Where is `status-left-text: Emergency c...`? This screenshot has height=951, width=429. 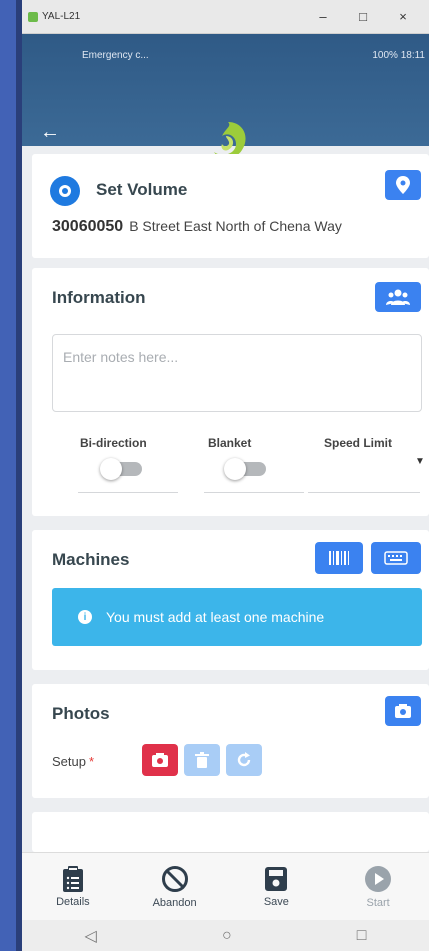 status-left-text: Emergency c... is located at coordinates (115, 55).